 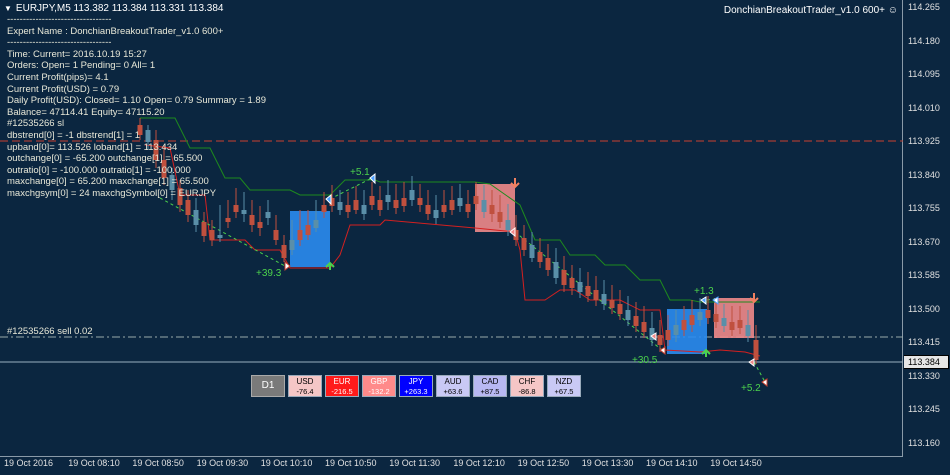 What do you see at coordinates (36, 124) in the screenshot?
I see `info-line: #12535266 sl` at bounding box center [36, 124].